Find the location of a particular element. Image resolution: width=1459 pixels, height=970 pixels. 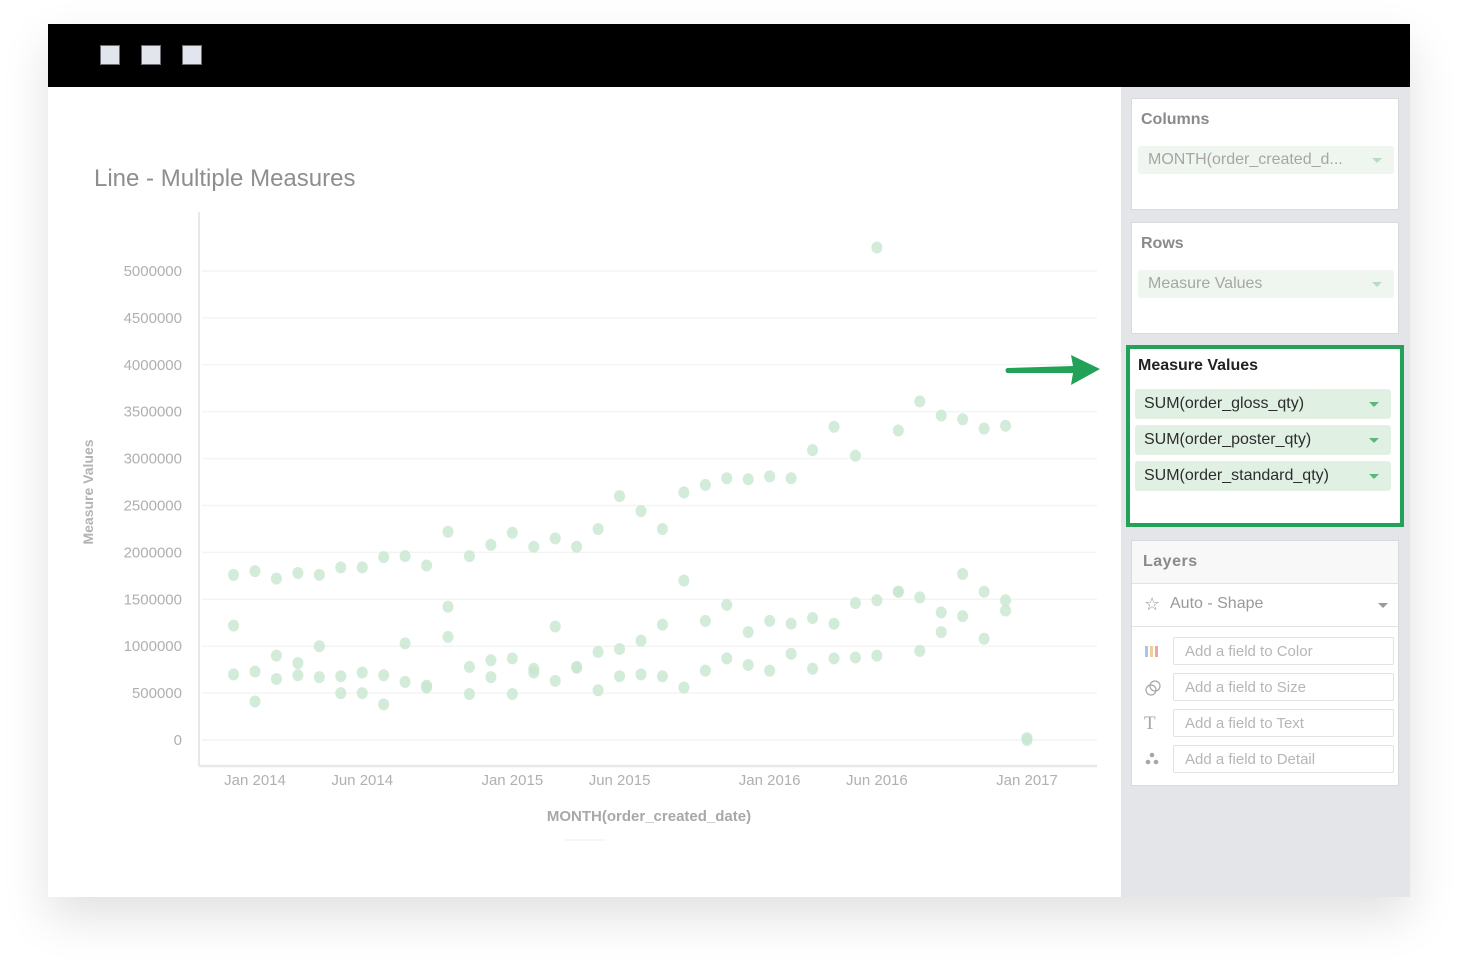

rows-shelf: Rows Measure Values is located at coordinates (1265, 278).